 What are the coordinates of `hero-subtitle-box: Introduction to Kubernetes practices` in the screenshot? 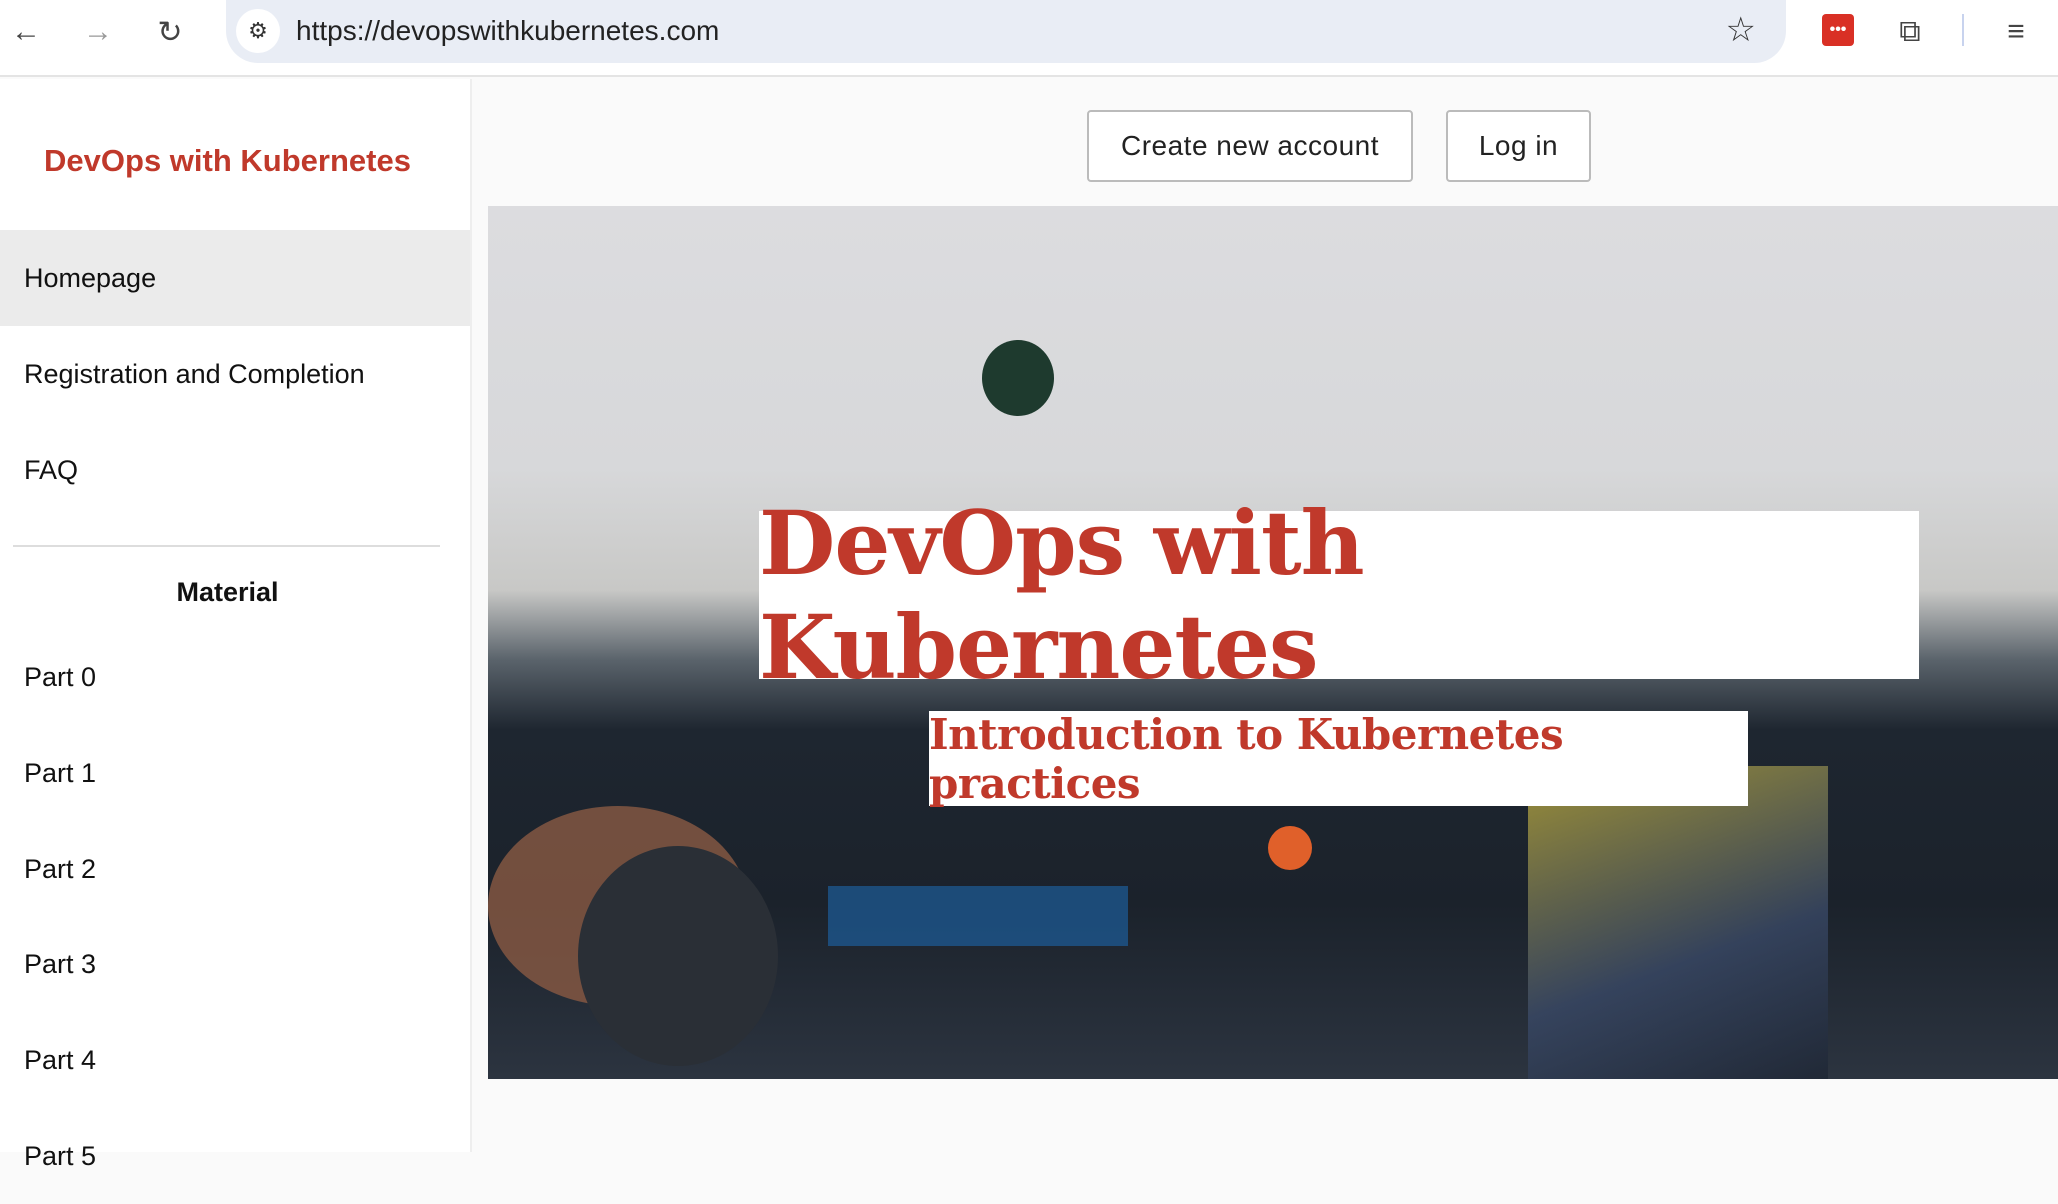 It's located at (1338, 758).